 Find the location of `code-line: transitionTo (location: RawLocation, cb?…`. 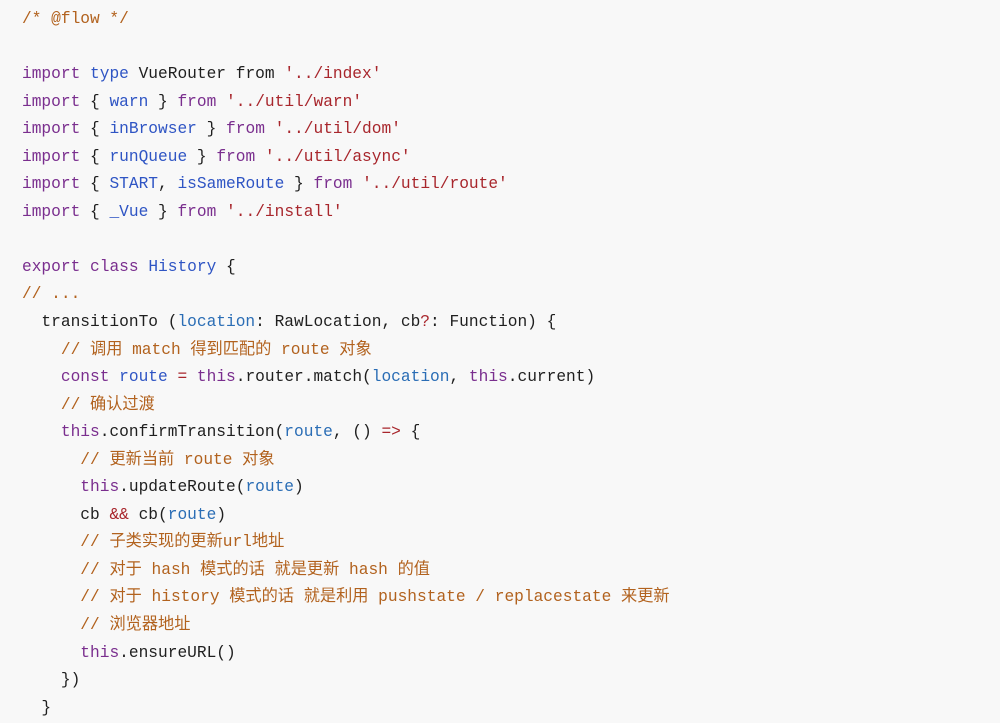

code-line: transitionTo (location: RawLocation, cb?… is located at coordinates (346, 323).